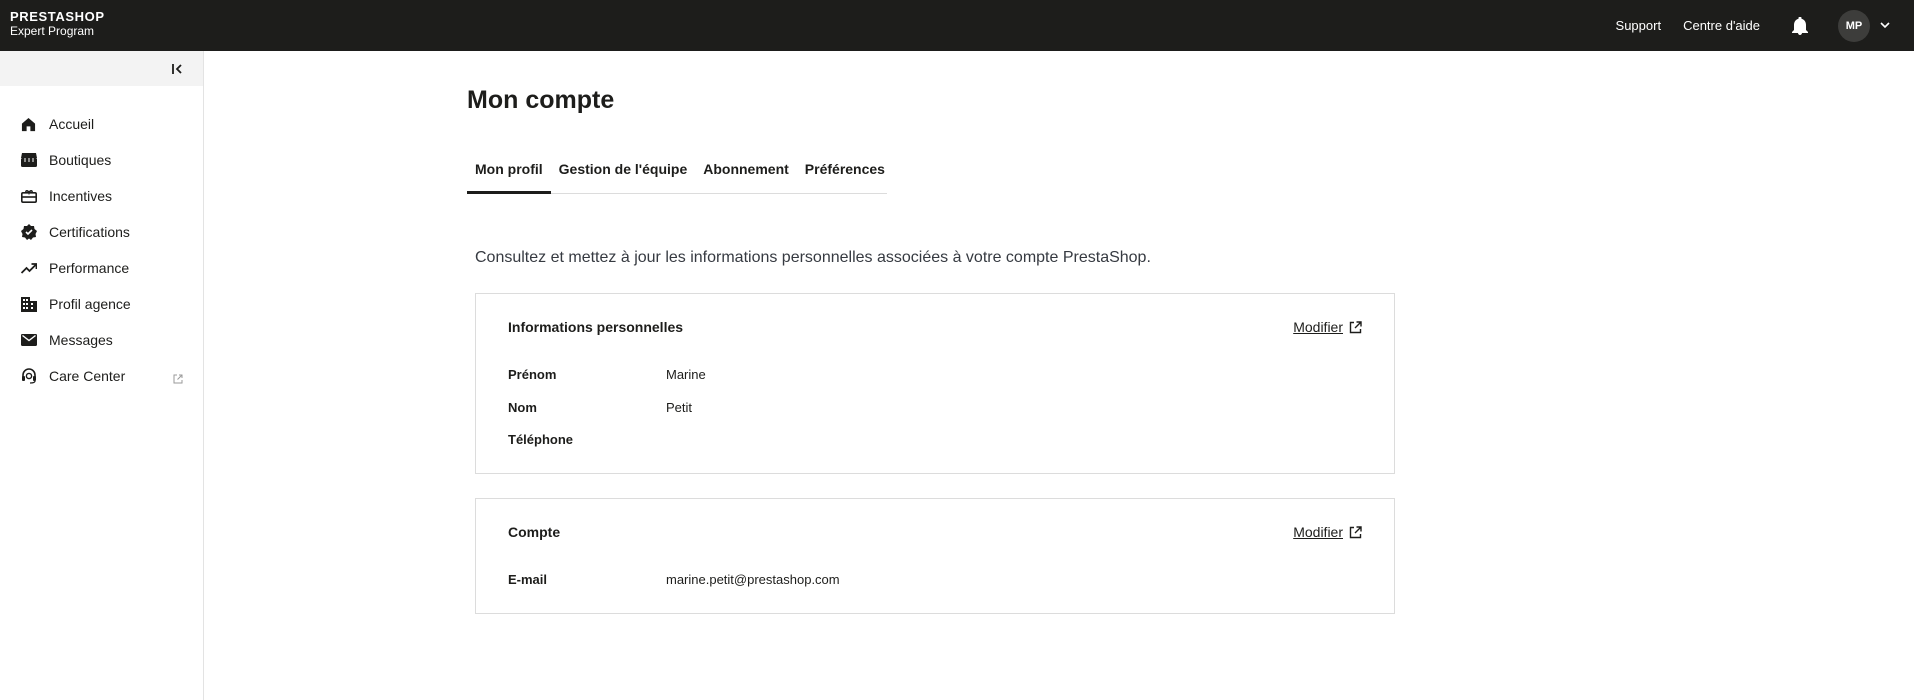 This screenshot has height=700, width=1914. What do you see at coordinates (28, 124) in the screenshot?
I see `home-icon` at bounding box center [28, 124].